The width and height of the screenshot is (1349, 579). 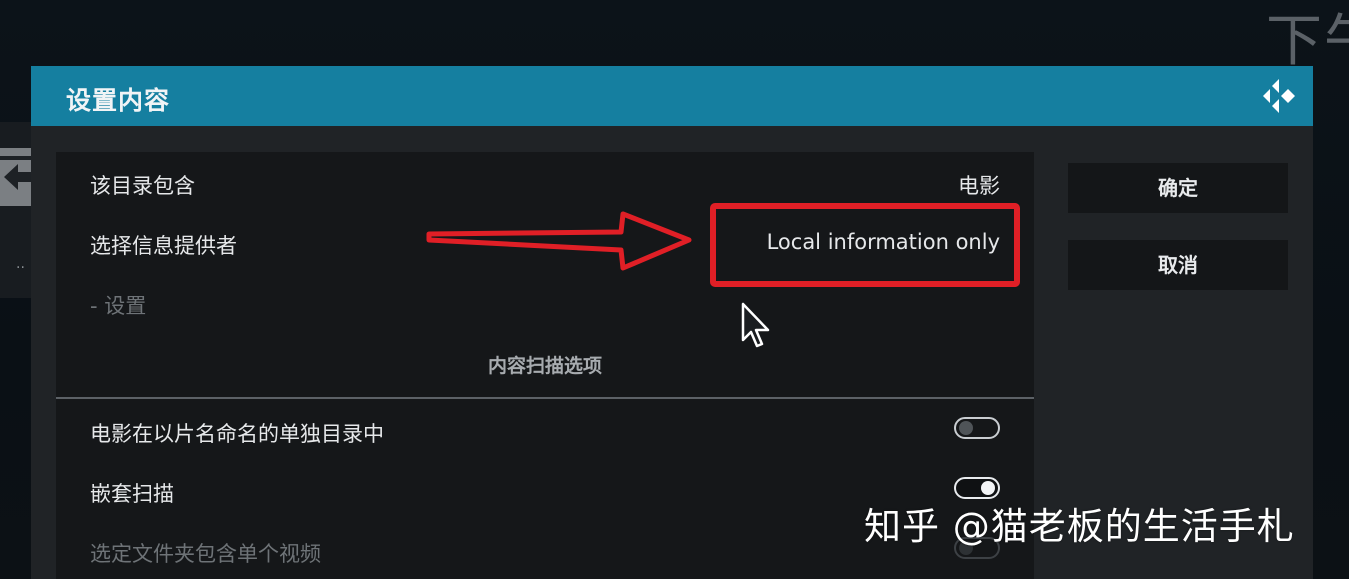 I want to click on dialog-header: 设置内容, so click(x=672, y=96).